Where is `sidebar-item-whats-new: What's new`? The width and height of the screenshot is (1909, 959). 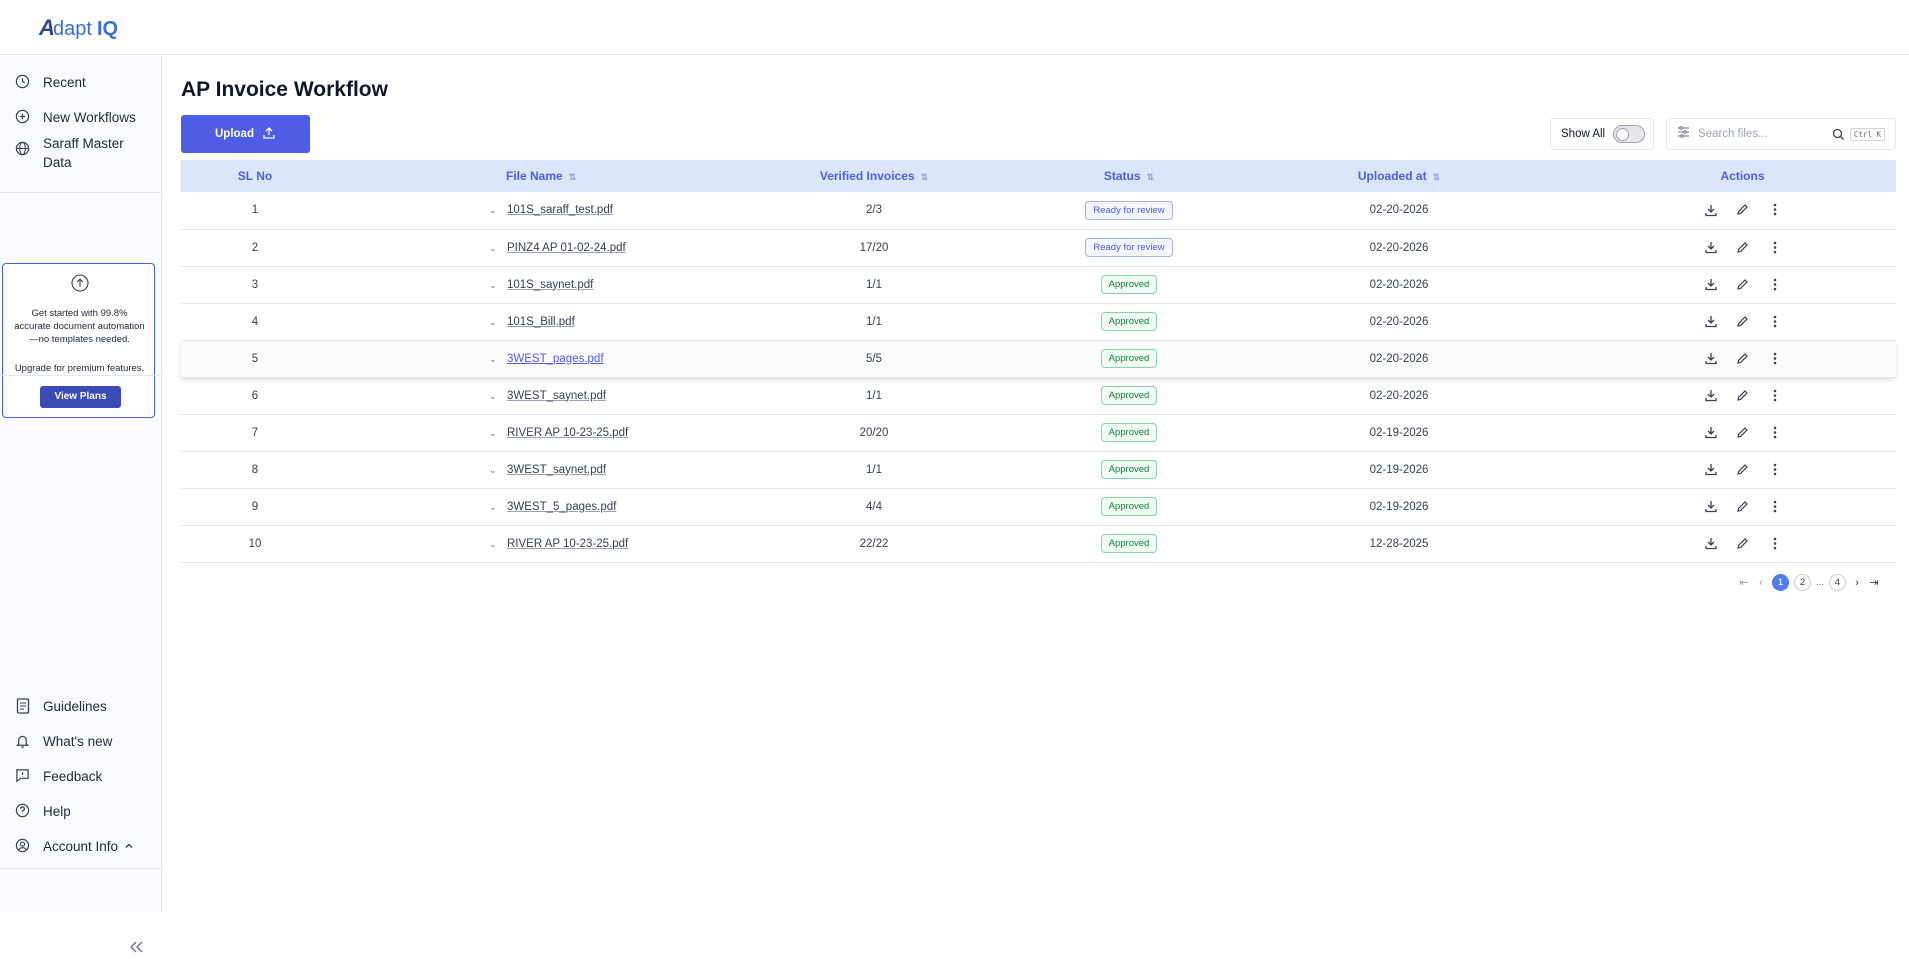
sidebar-item-whats-new: What's new is located at coordinates (63, 741).